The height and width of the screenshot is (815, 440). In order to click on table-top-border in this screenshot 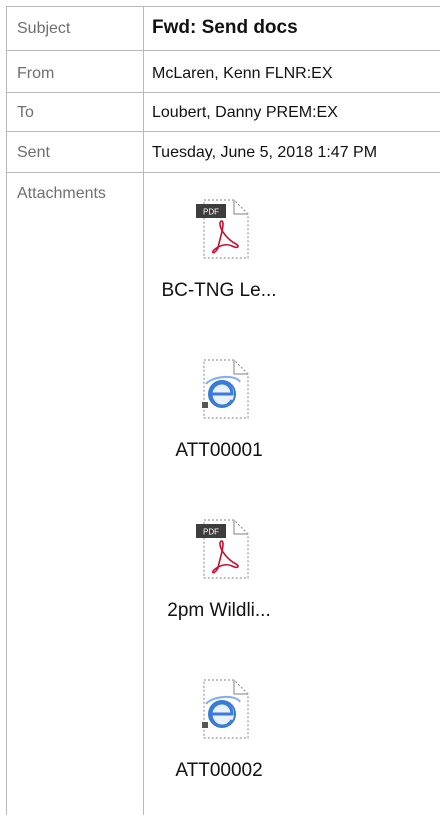, I will do `click(223, 6)`.